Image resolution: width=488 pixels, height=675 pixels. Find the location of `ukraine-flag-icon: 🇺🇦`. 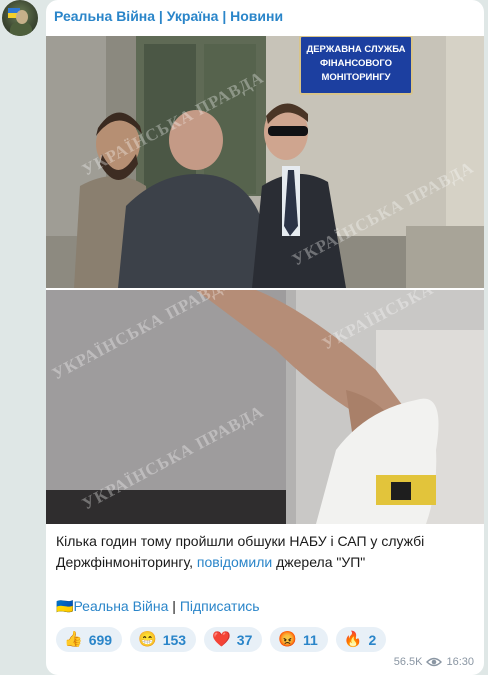

ukraine-flag-icon: 🇺🇦 is located at coordinates (65, 606).